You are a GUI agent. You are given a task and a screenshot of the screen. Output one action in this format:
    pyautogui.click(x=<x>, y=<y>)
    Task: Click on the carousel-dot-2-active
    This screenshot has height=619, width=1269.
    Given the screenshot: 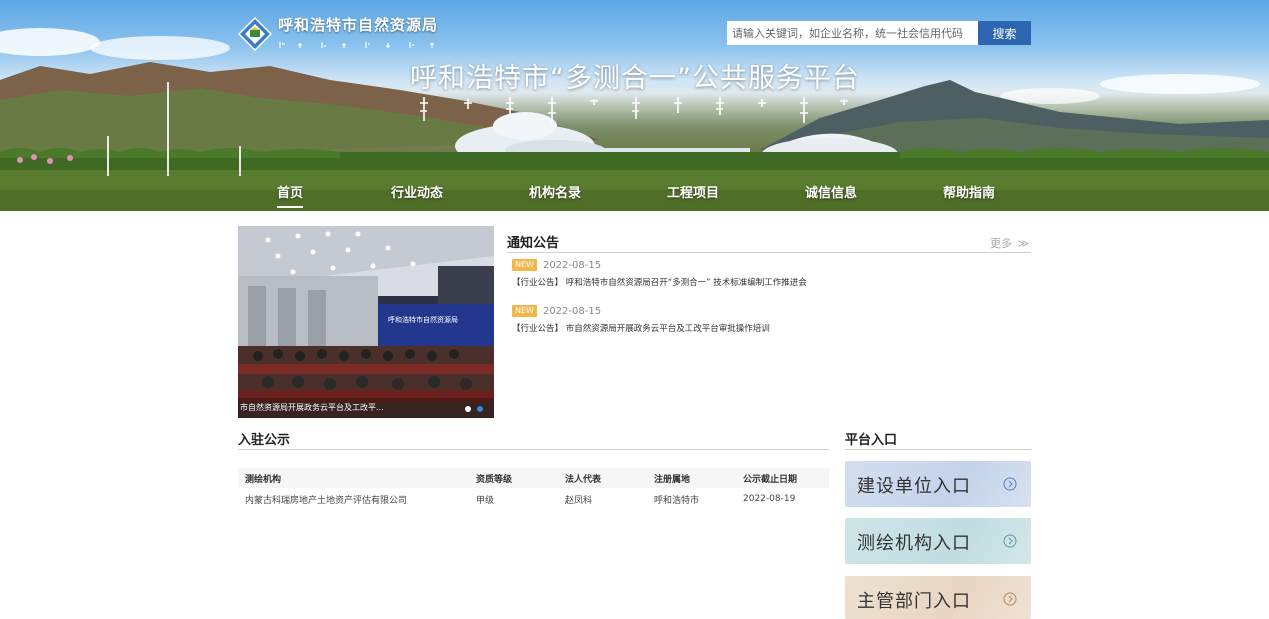 What is the action you would take?
    pyautogui.click(x=480, y=409)
    